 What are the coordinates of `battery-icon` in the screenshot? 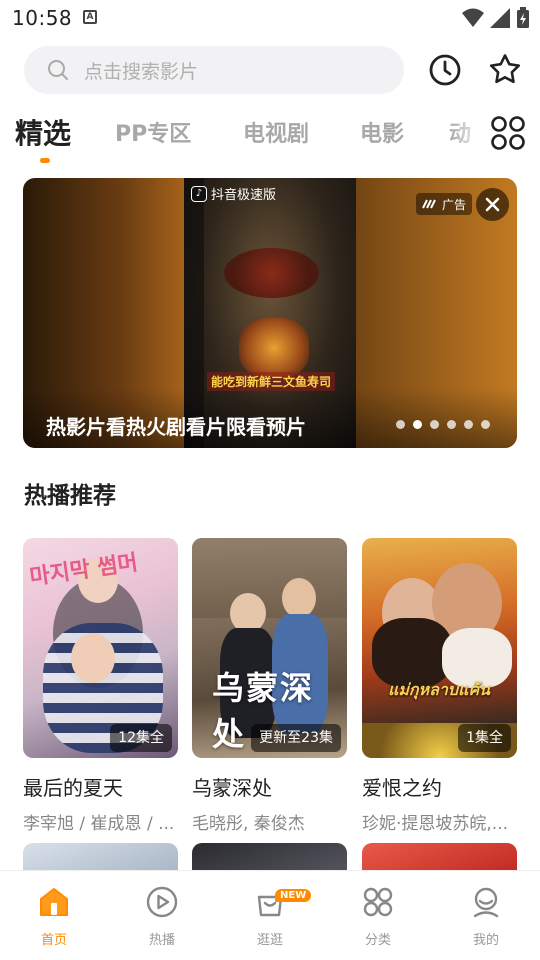 It's located at (523, 17).